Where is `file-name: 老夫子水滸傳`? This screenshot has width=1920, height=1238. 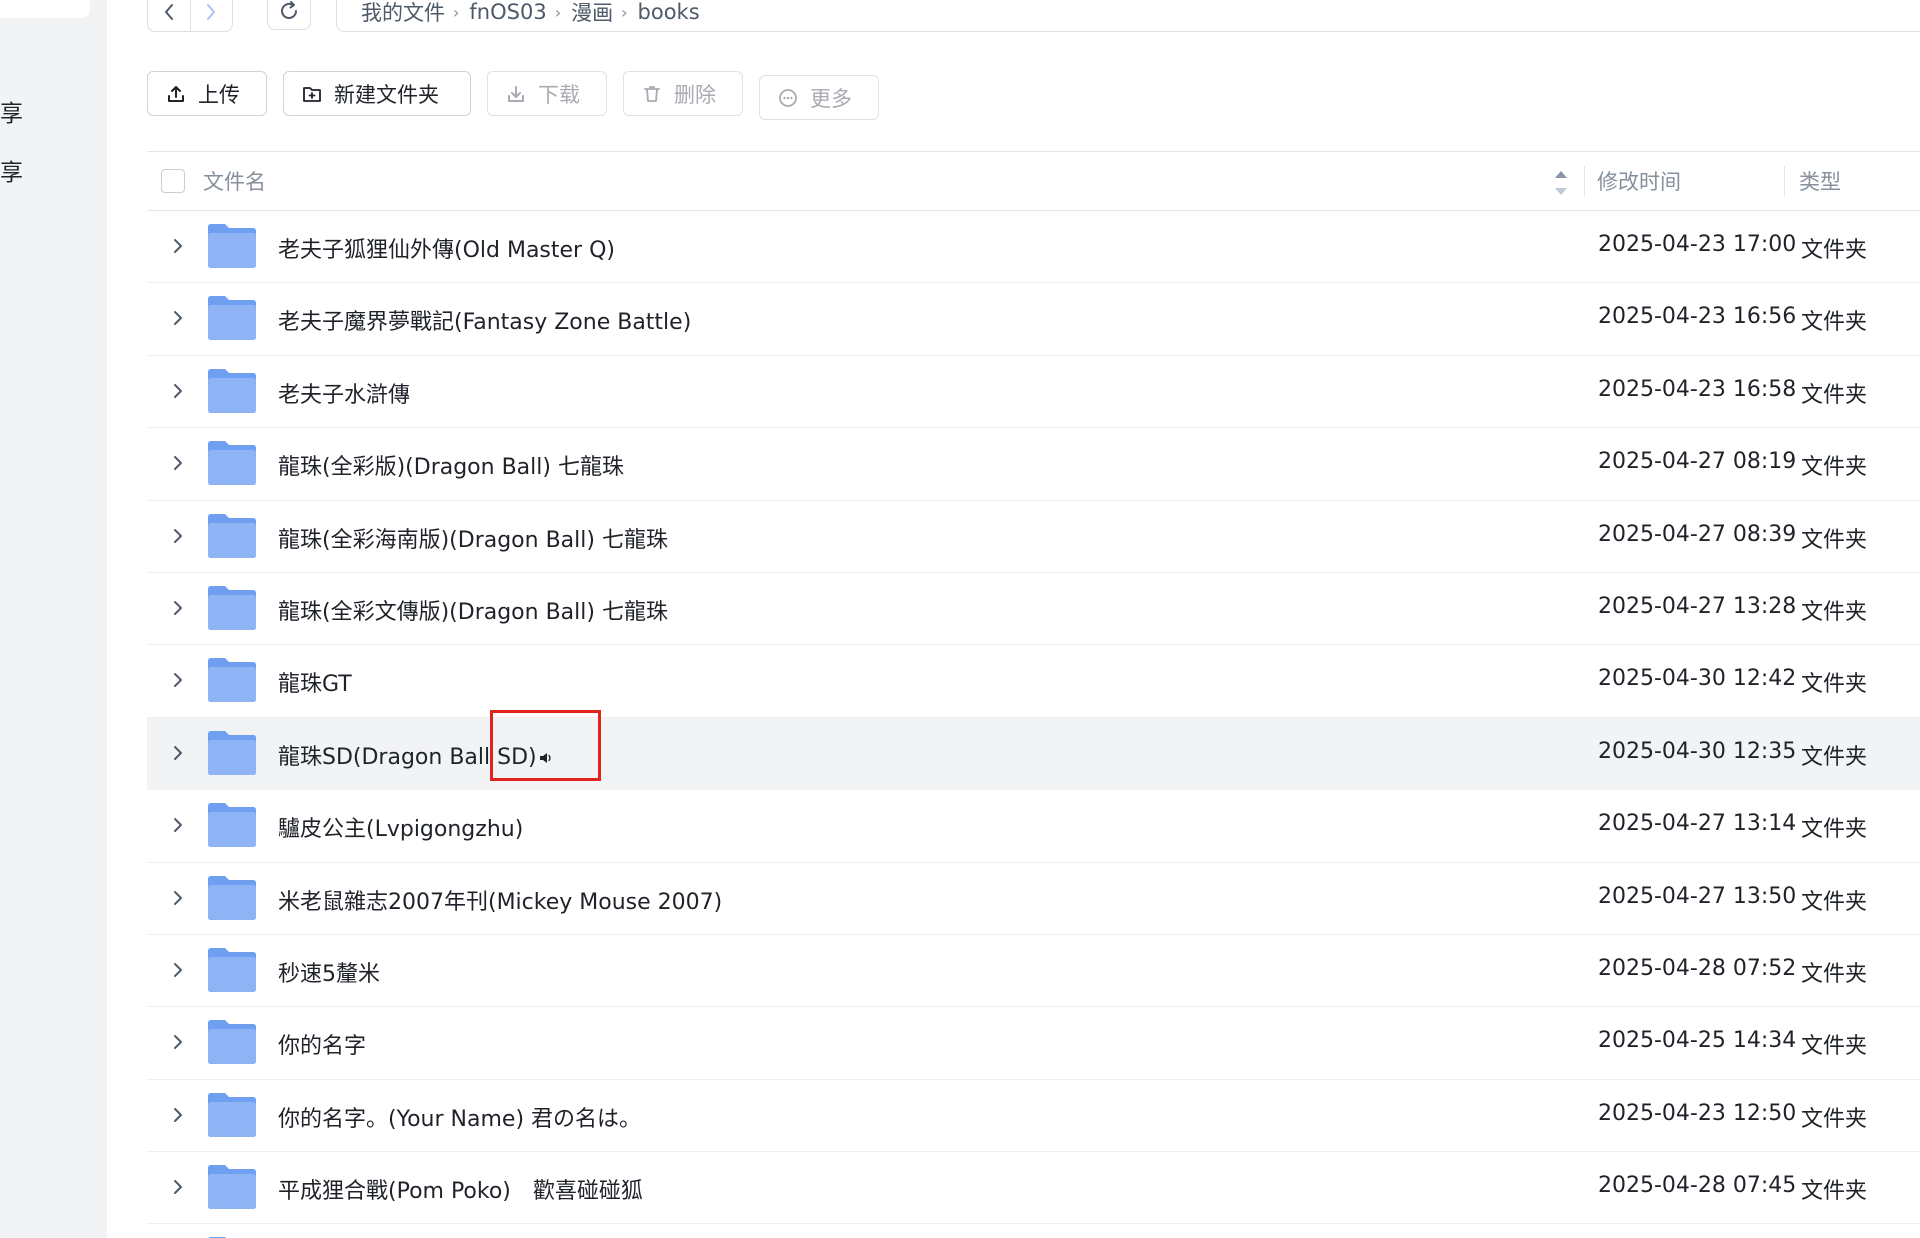
file-name: 老夫子水滸傳 is located at coordinates (344, 393).